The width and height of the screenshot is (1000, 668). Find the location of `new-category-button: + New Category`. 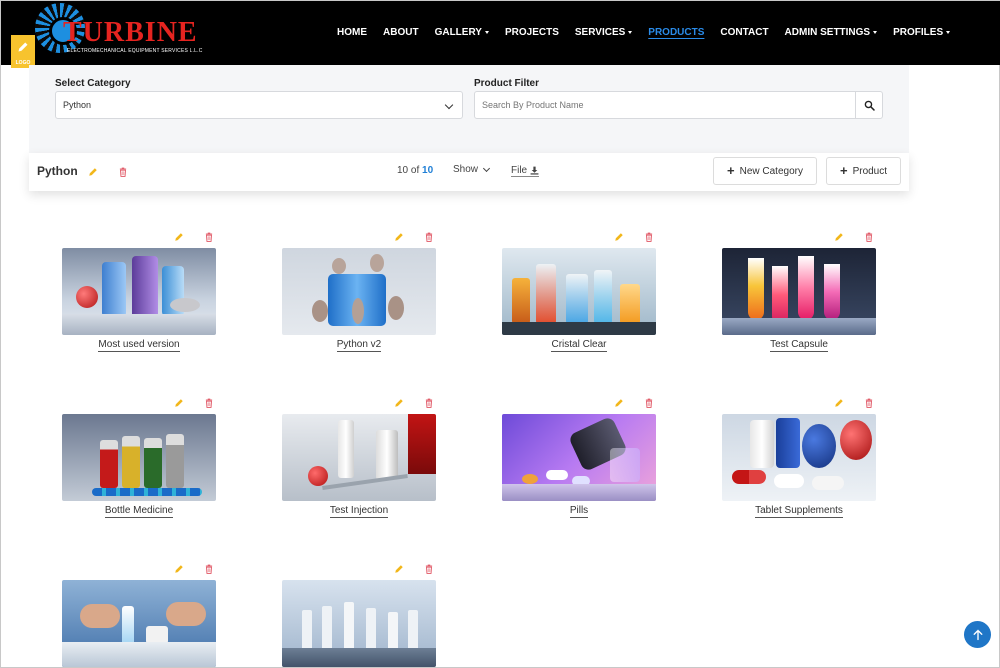

new-category-button: + New Category is located at coordinates (765, 171).